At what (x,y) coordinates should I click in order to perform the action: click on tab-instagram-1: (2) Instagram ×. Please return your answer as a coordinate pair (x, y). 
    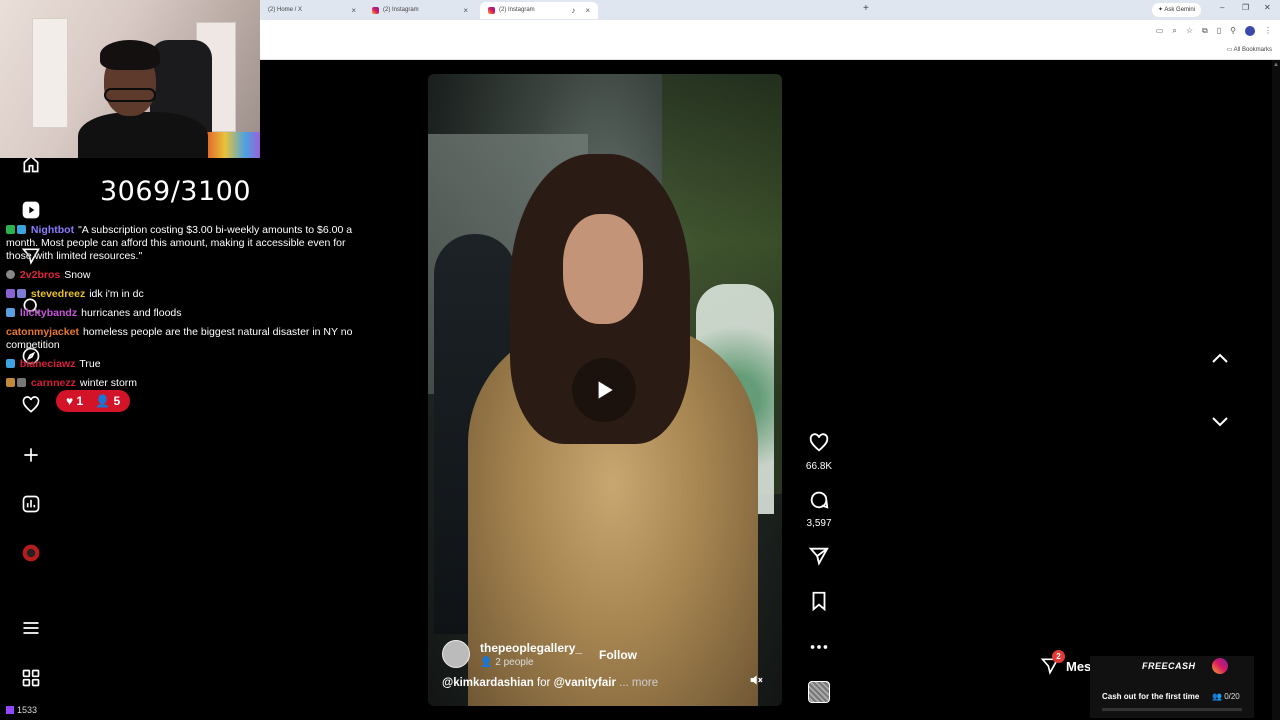
    Looking at the image, I should click on (420, 10).